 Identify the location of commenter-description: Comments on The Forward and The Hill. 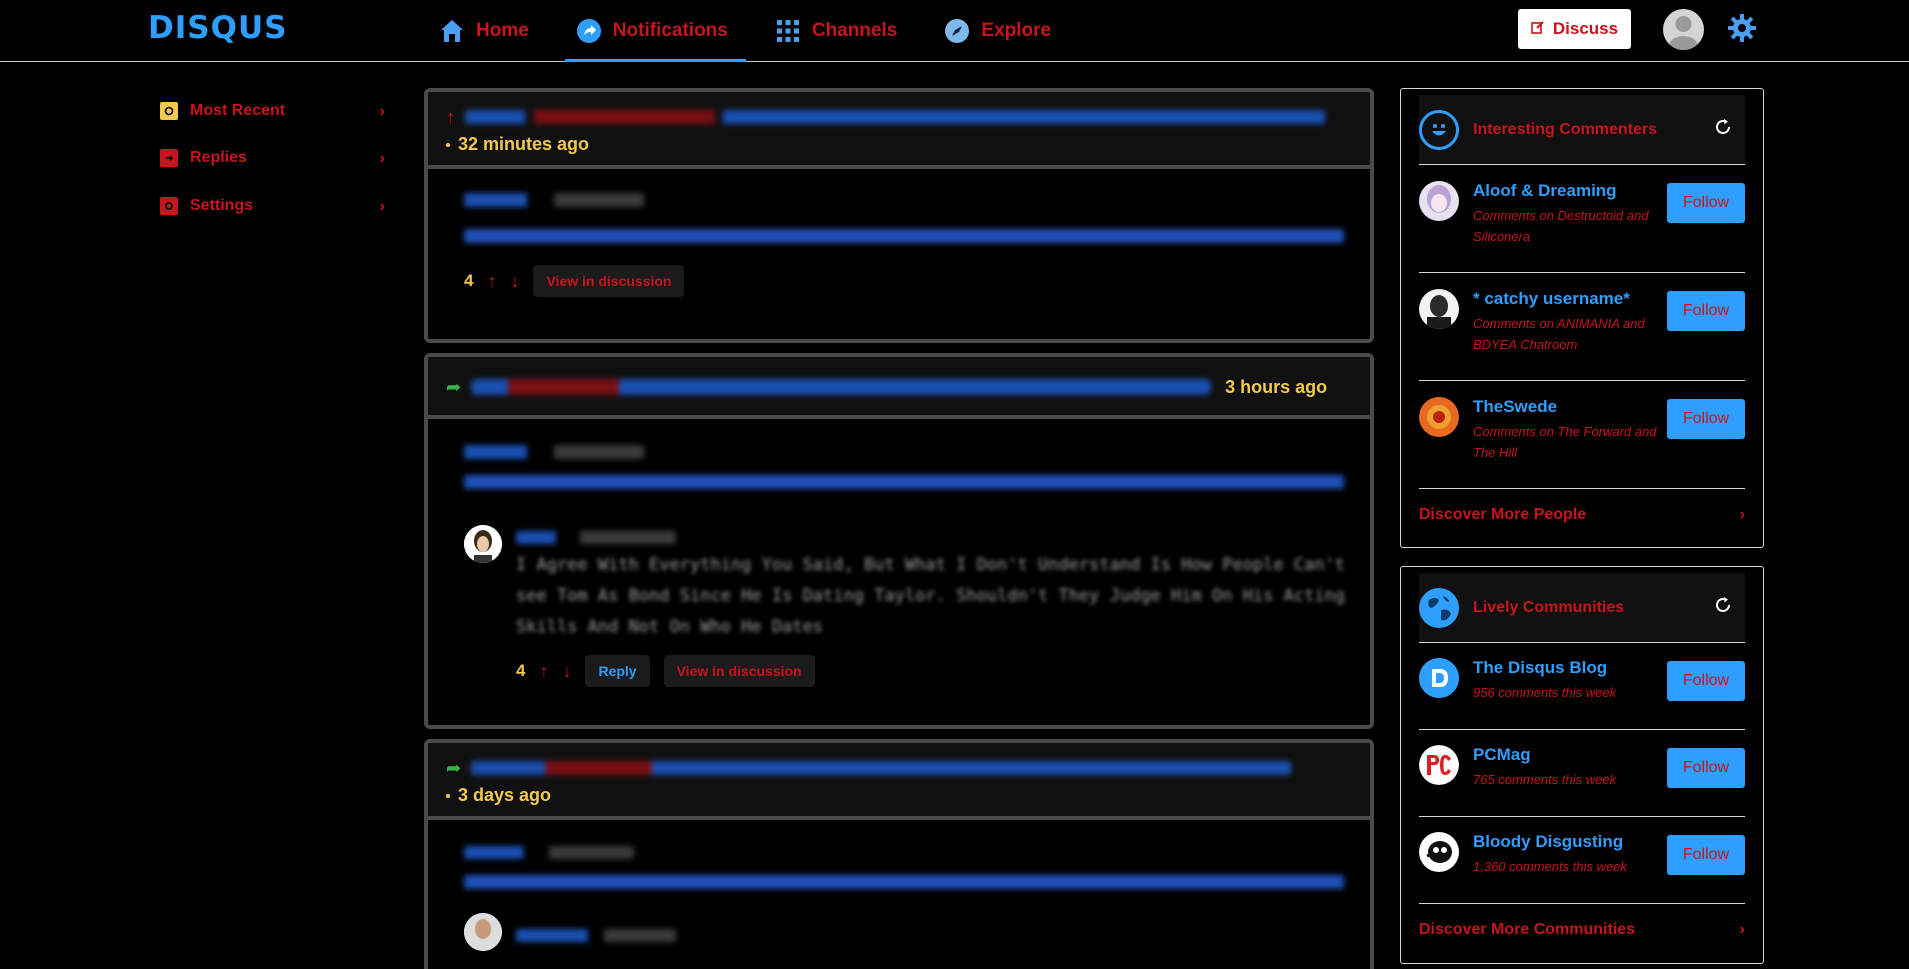
(1565, 442).